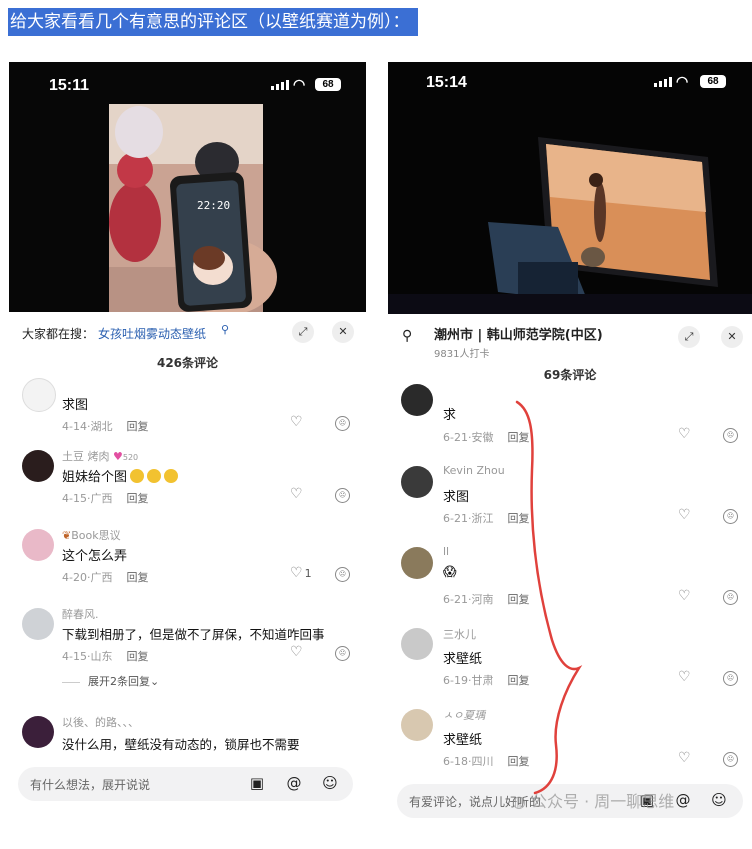  What do you see at coordinates (455, 680) in the screenshot?
I see `comment-date: 6-19` at bounding box center [455, 680].